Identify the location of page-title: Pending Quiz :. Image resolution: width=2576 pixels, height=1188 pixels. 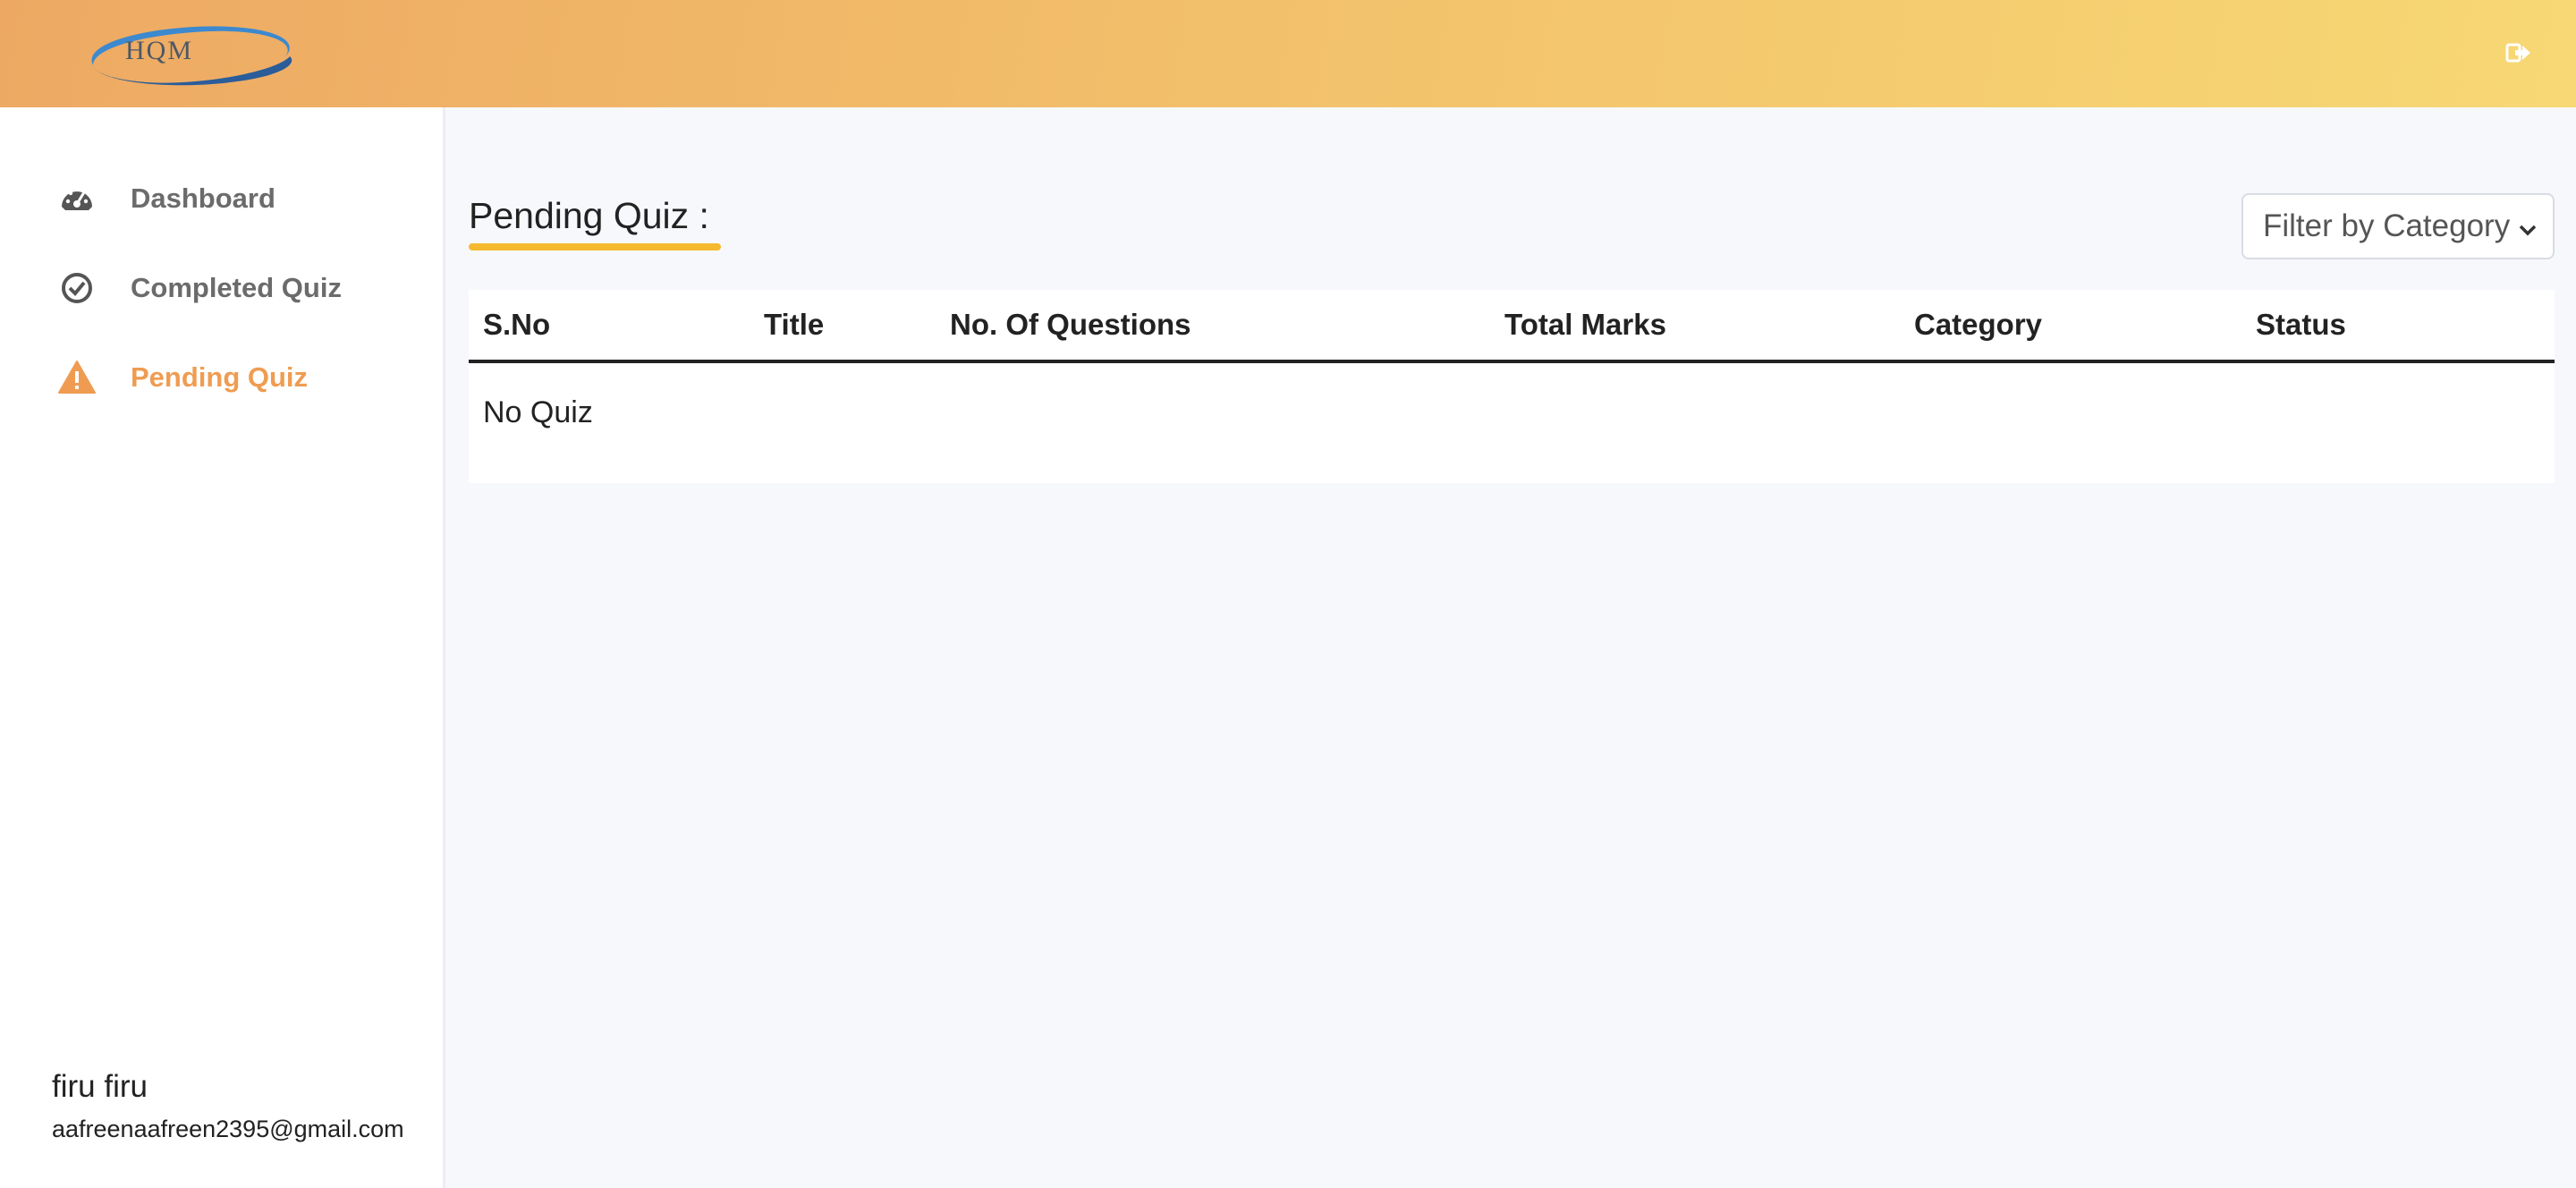
(589, 215).